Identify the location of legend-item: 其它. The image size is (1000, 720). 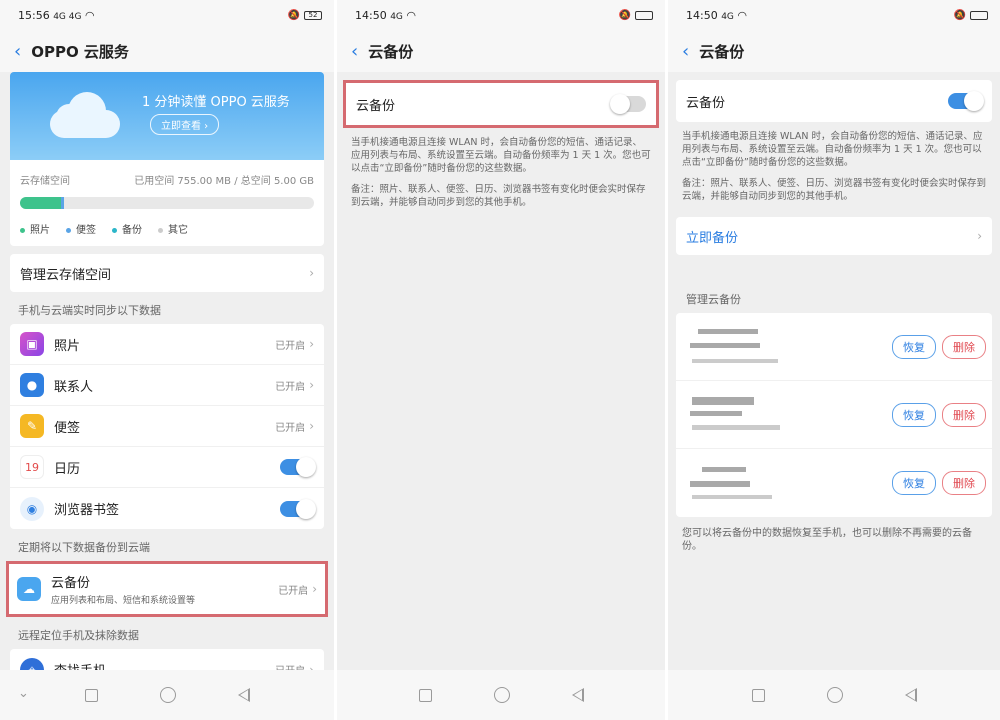
(173, 228).